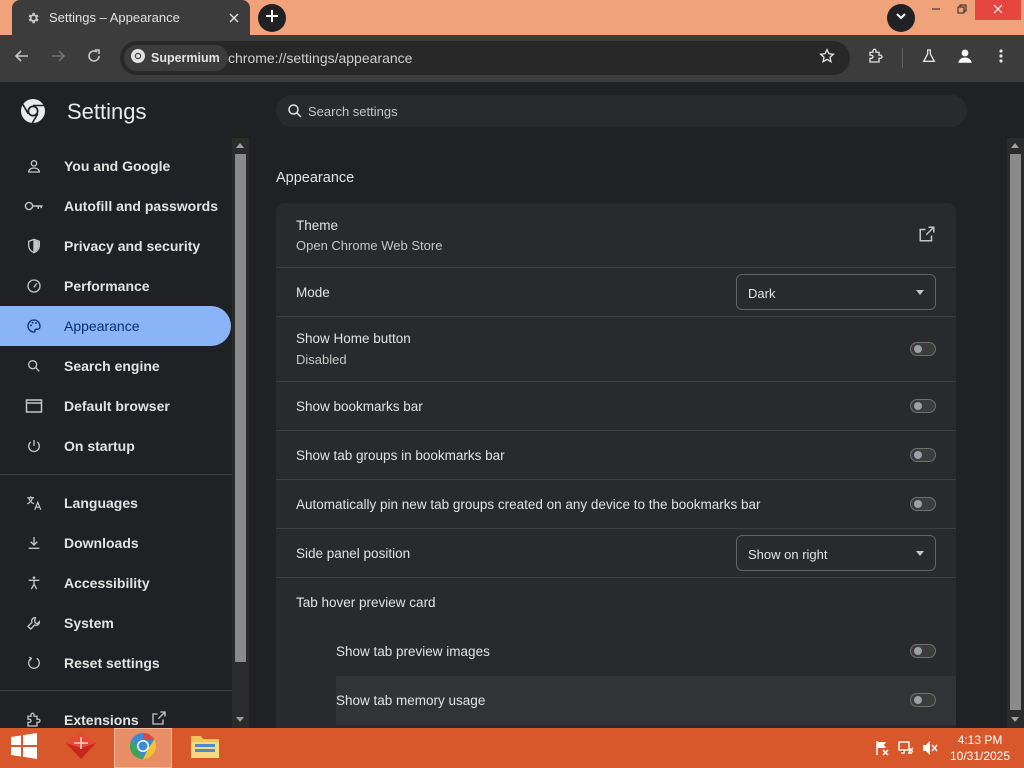  I want to click on sidebar-item-system: System, so click(115, 623).